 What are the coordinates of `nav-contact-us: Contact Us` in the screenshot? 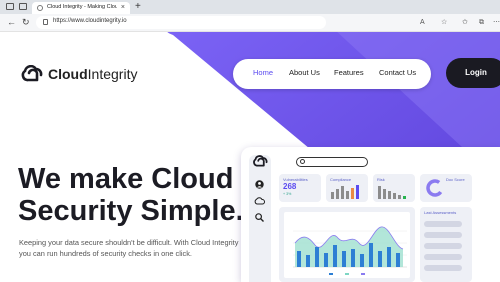 It's located at (397, 72).